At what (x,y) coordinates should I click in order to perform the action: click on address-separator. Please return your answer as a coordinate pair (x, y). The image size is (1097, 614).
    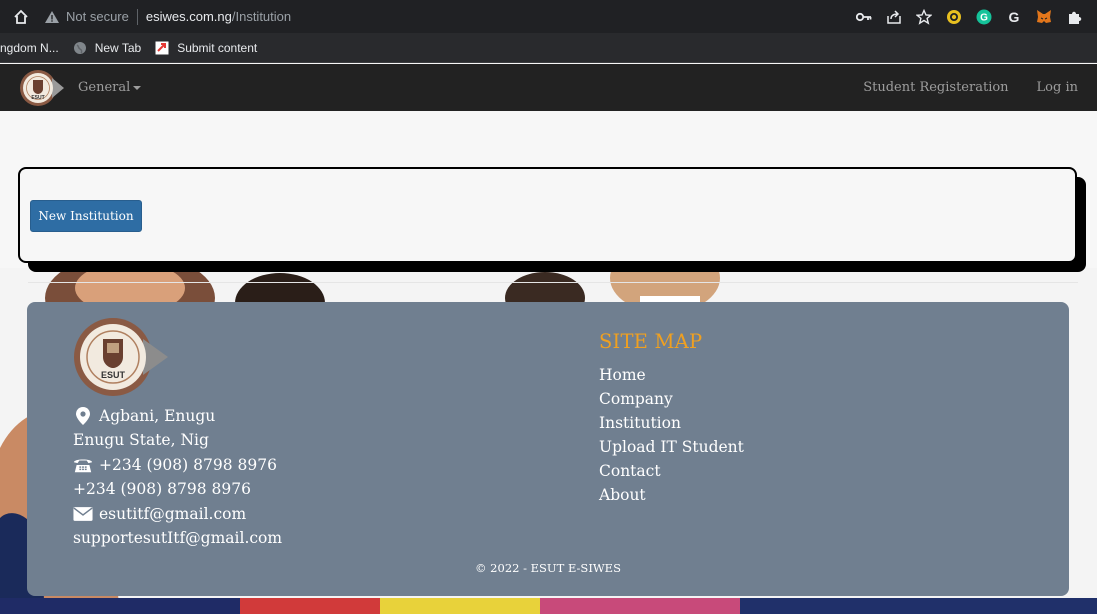
    Looking at the image, I should click on (137, 16).